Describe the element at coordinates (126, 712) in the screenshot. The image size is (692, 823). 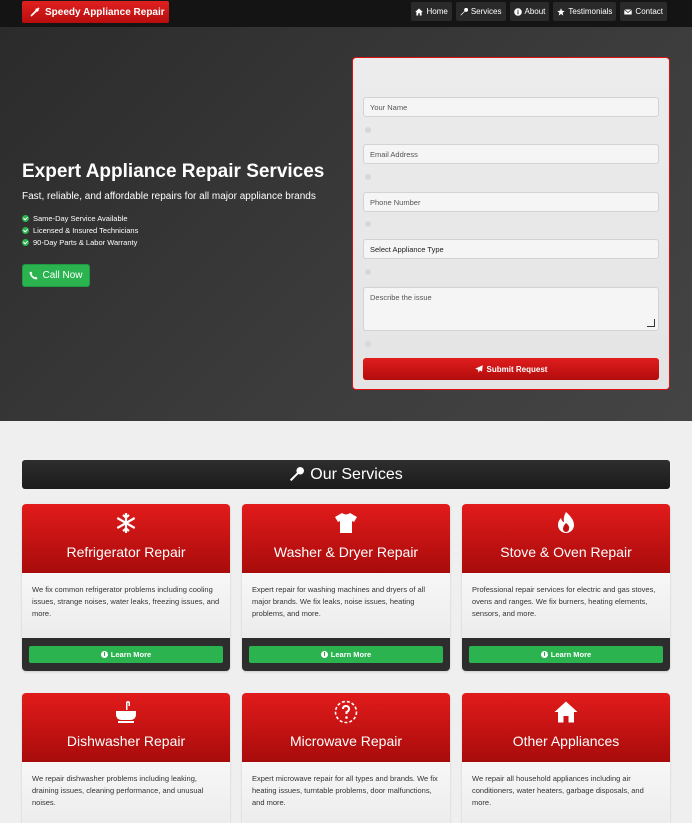
I see `sink-icon` at that location.